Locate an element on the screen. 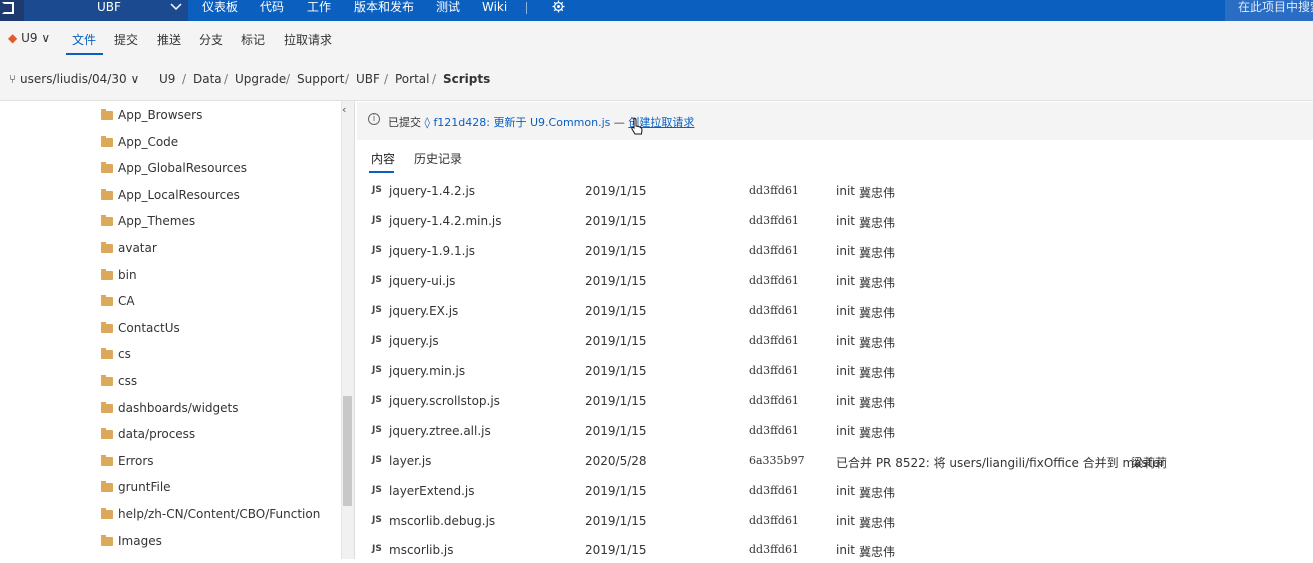 The height and width of the screenshot is (563, 1313). file-name: jquery.min.js is located at coordinates (427, 371).